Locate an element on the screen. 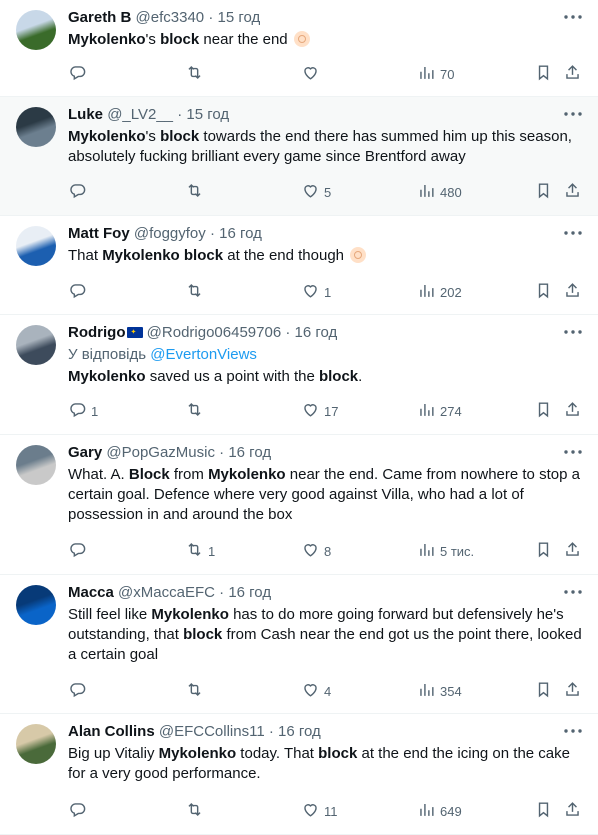  author-name: Rodrigo is located at coordinates (97, 332).